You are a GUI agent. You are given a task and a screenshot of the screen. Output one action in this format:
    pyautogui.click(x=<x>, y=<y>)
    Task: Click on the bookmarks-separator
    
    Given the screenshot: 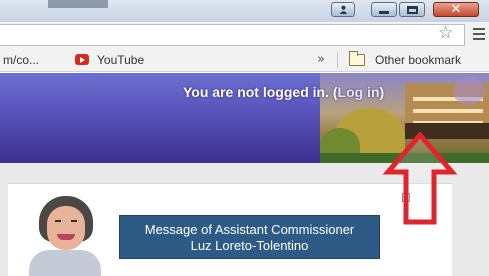 What is the action you would take?
    pyautogui.click(x=337, y=60)
    